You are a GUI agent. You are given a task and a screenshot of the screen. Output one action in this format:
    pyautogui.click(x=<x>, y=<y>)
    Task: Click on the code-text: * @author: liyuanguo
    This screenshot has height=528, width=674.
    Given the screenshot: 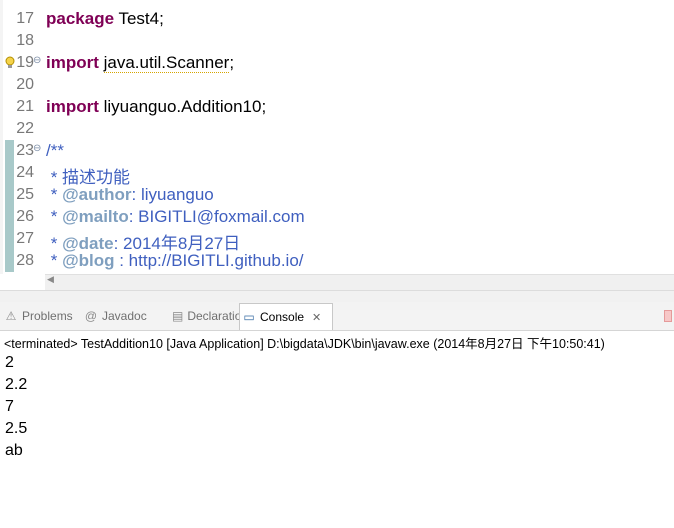 What is the action you would take?
    pyautogui.click(x=130, y=194)
    